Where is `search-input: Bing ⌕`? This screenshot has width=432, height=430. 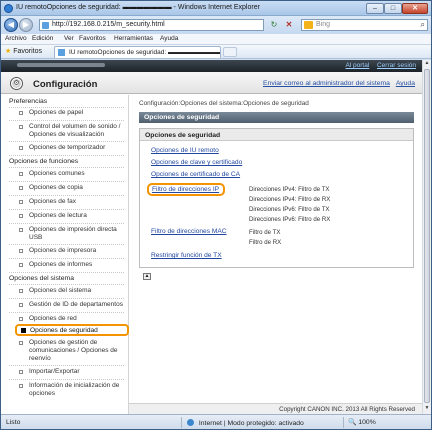
search-input: Bing ⌕ is located at coordinates (364, 25).